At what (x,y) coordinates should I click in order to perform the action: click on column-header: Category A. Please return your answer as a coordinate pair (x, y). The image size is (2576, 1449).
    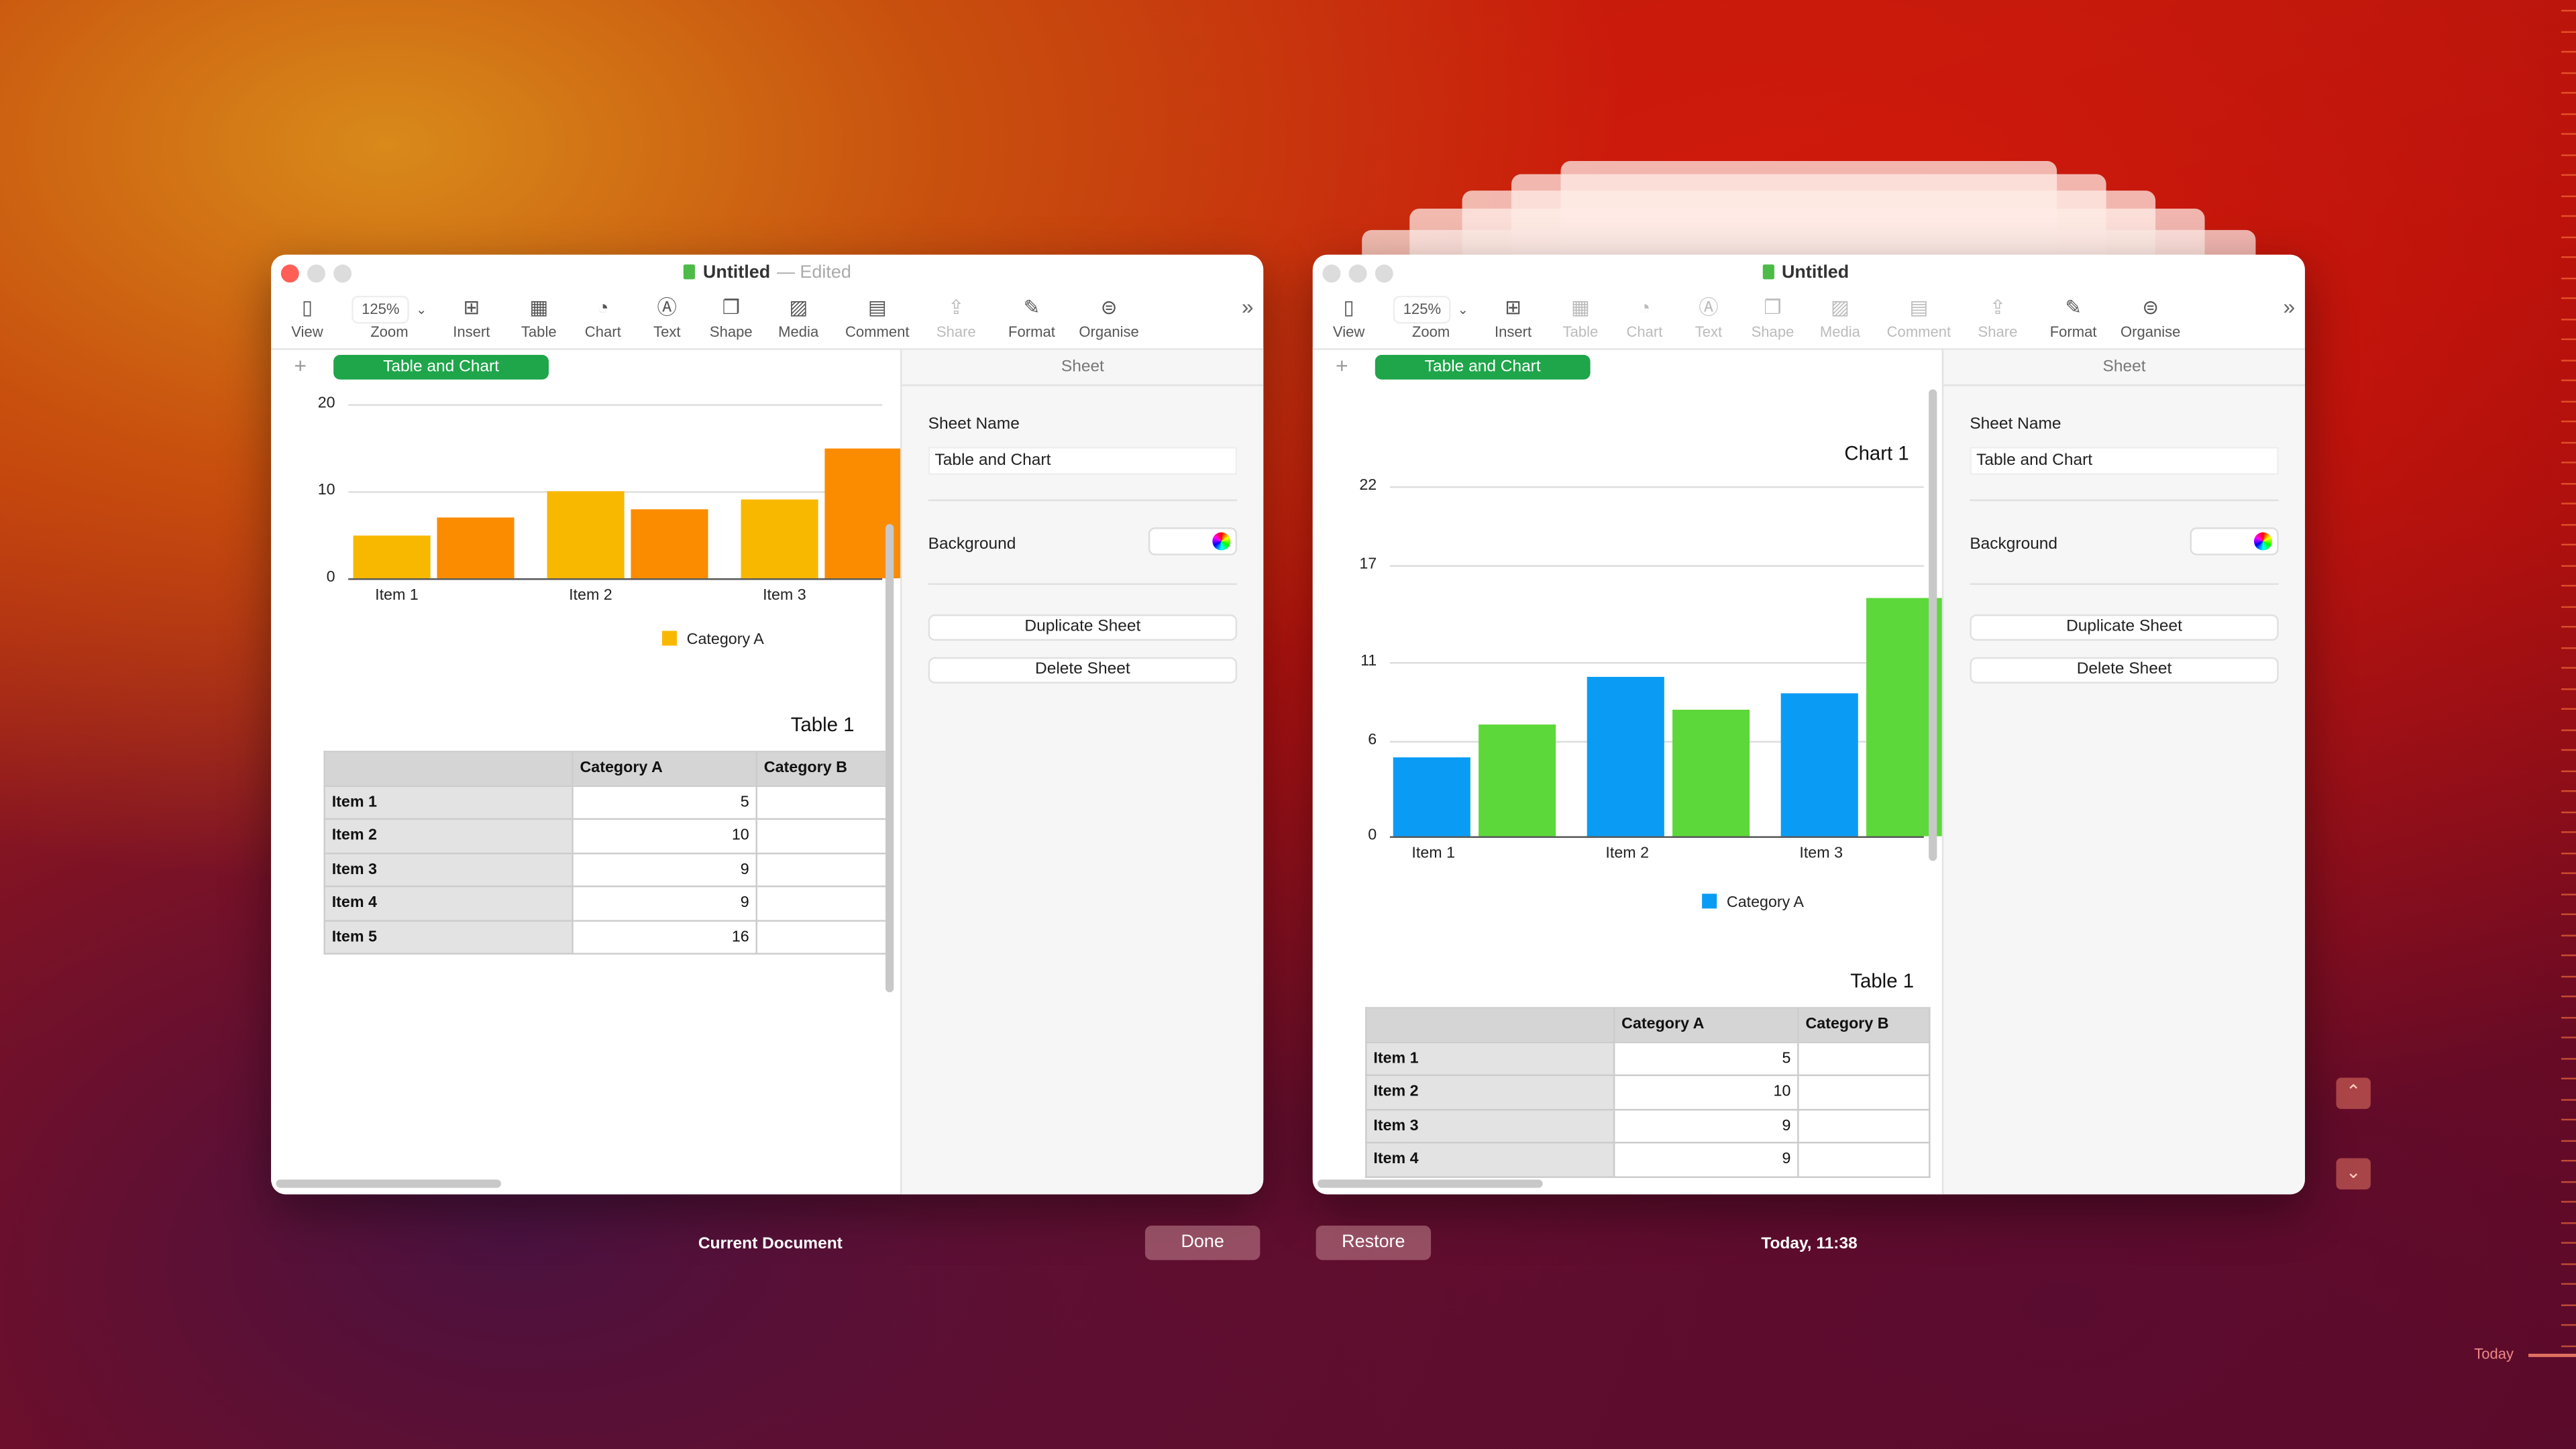
    Looking at the image, I should click on (664, 768).